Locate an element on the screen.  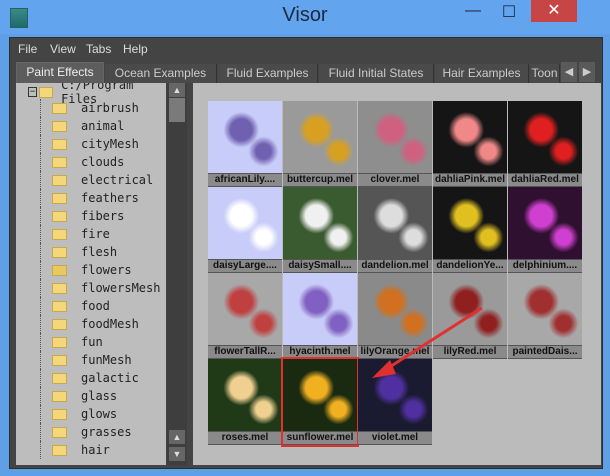
annotation-arrow is located at coordinates (427, 342).